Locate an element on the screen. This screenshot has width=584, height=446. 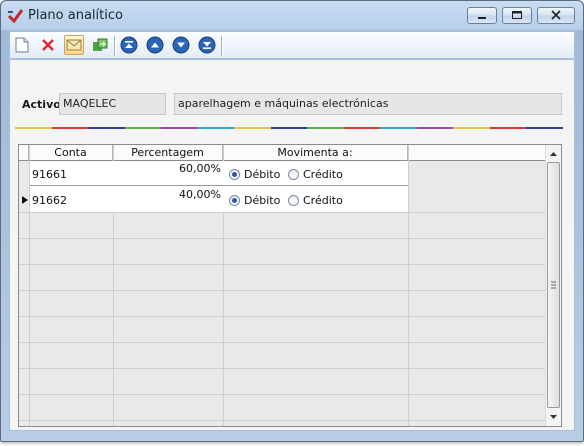
delete-icon is located at coordinates (48, 45).